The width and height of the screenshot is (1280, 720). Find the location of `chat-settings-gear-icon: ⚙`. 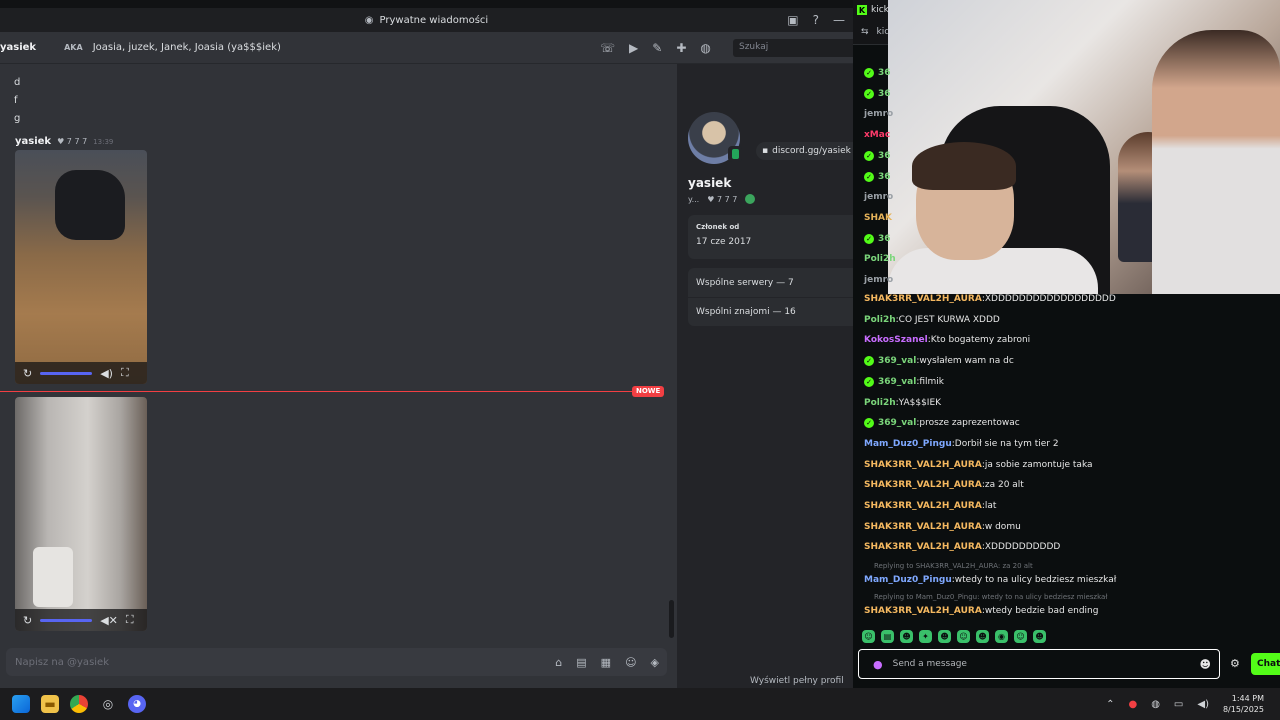

chat-settings-gear-icon: ⚙ is located at coordinates (1235, 663).